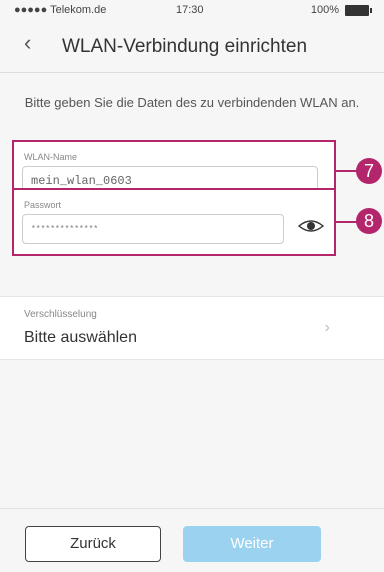 This screenshot has height=572, width=384. I want to click on navigation-bar: ‹ WLAN-Verbindung einrichten, so click(192, 46).